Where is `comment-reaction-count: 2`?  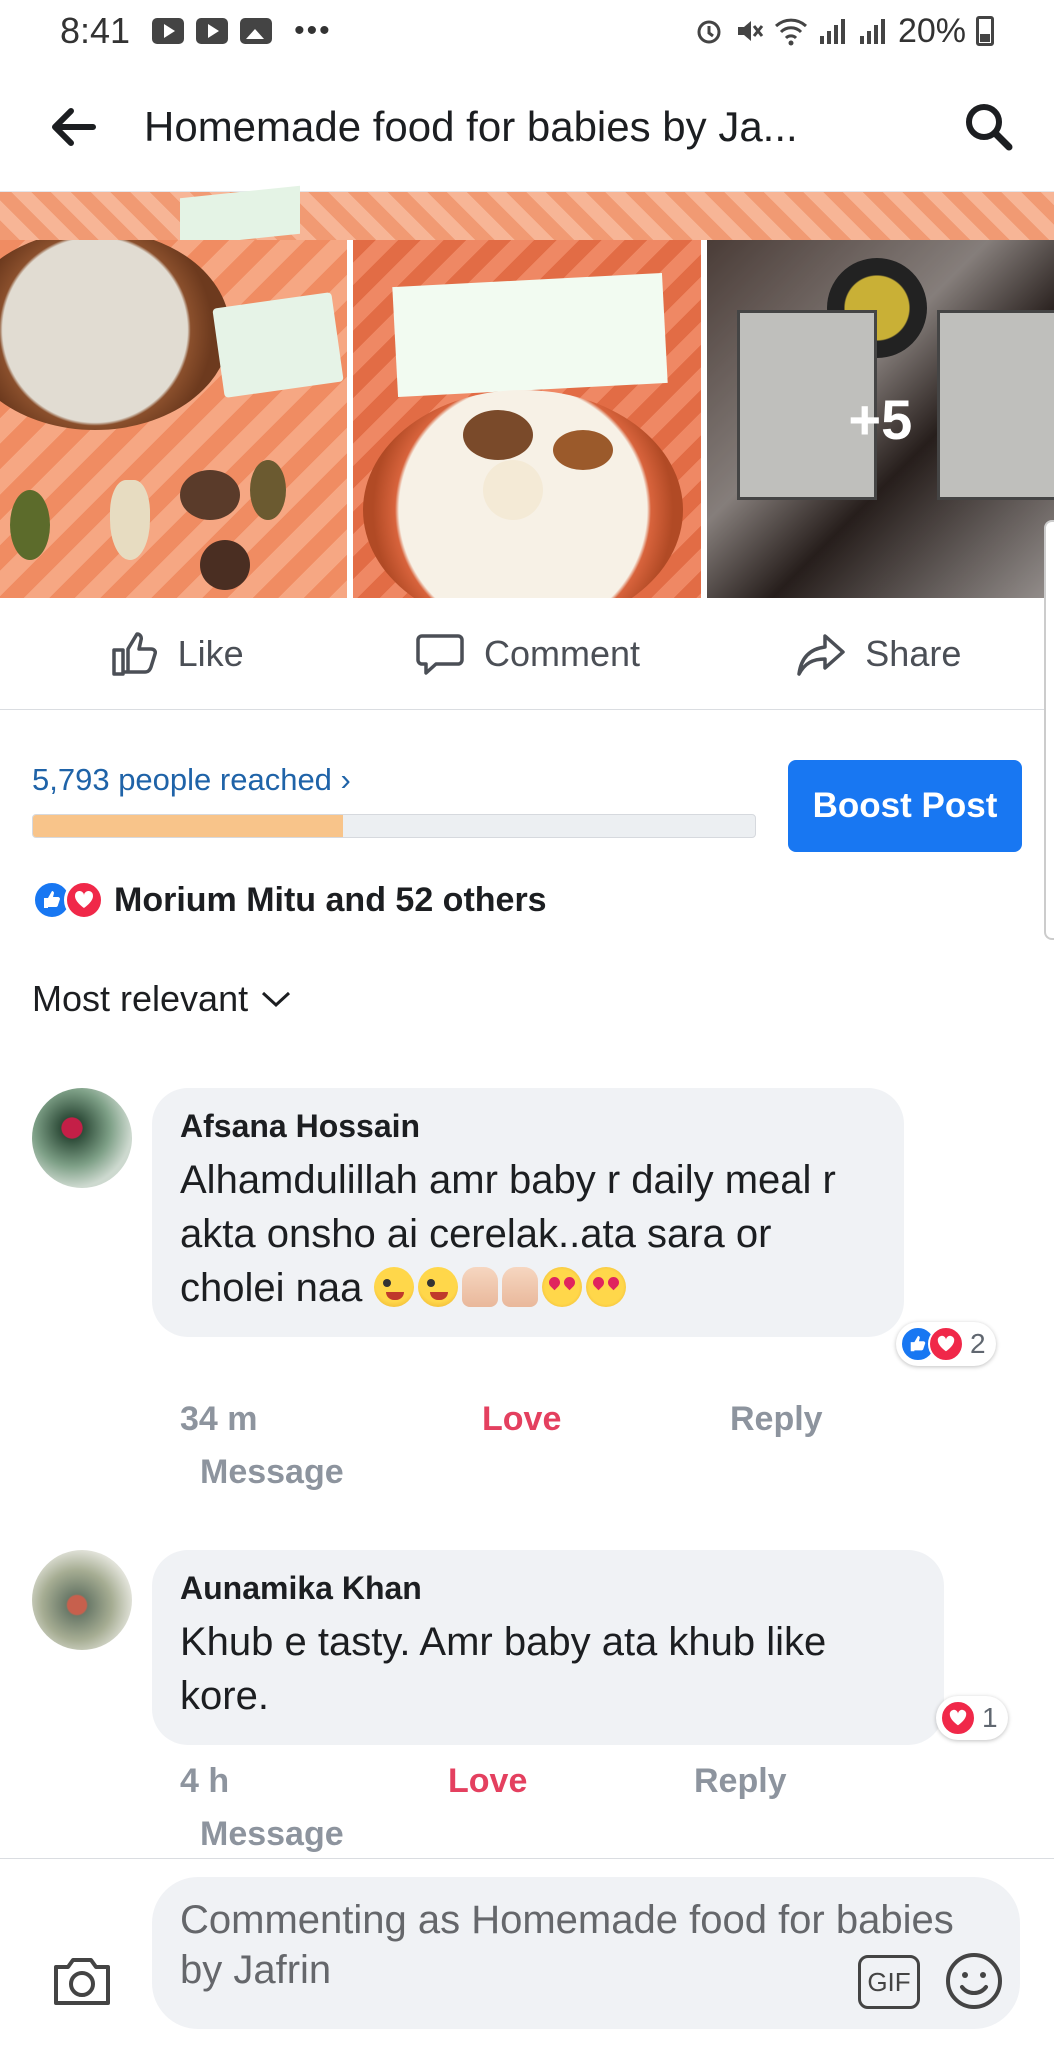 comment-reaction-count: 2 is located at coordinates (946, 1344).